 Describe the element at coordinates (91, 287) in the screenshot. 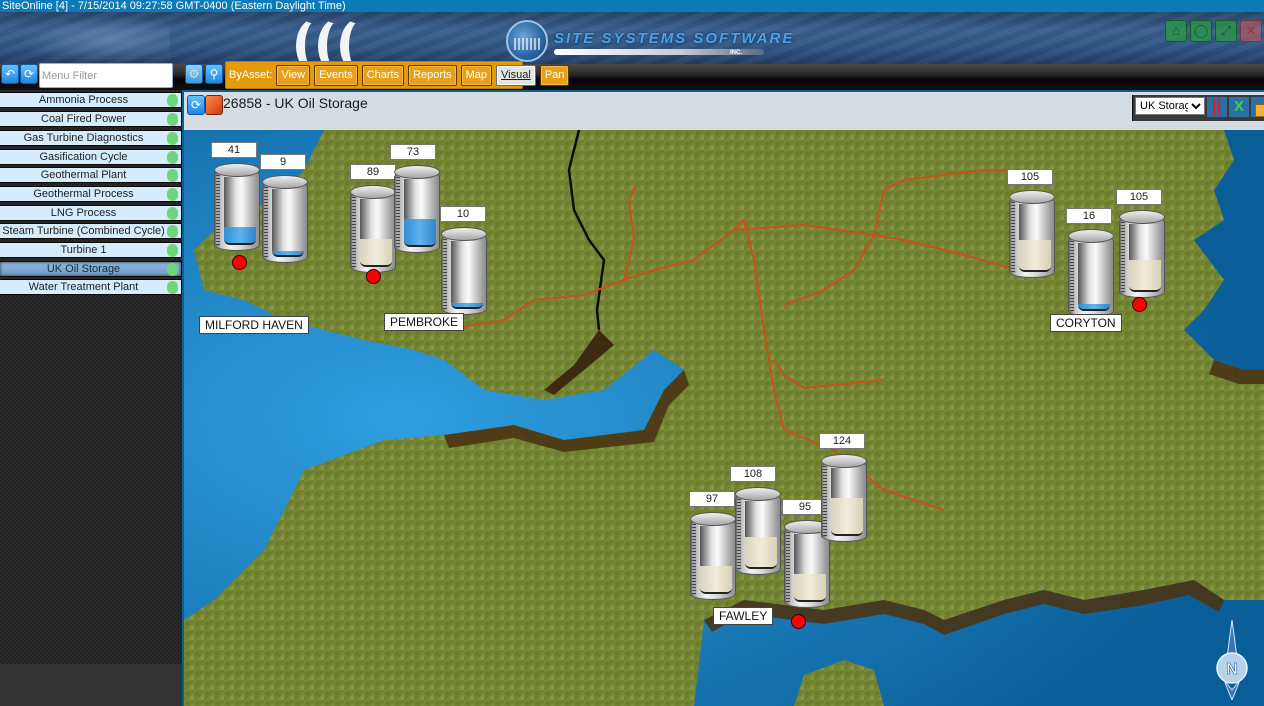

I see `sidebar-item-water-treatment-plant: Water Treatment Plant` at that location.